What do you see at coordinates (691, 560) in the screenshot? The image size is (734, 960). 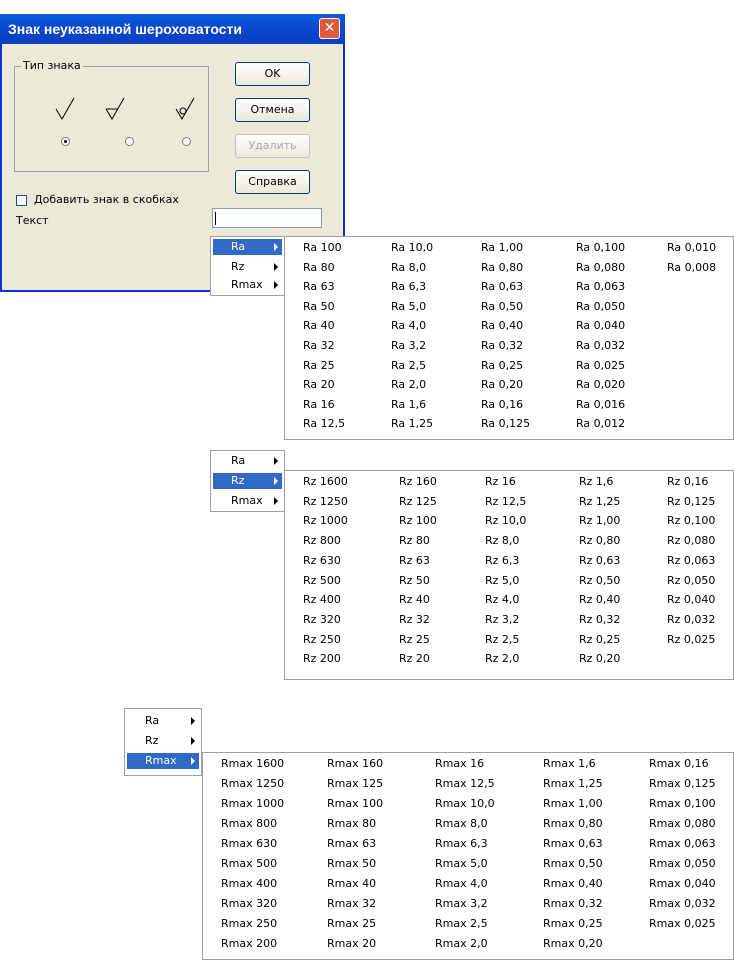 I see `roughness-value-item: Rz 0,063` at bounding box center [691, 560].